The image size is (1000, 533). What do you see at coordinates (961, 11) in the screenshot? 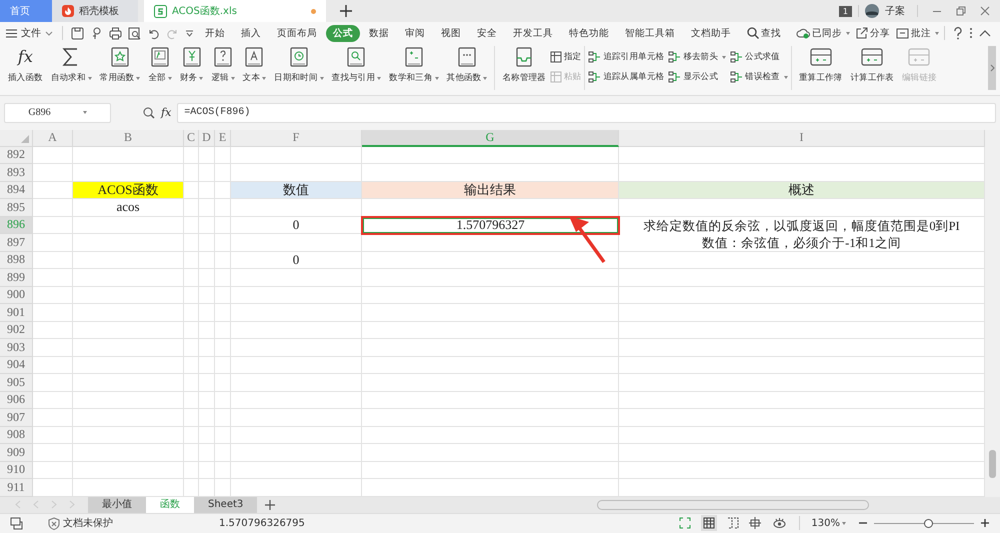
I see `restore-icon` at bounding box center [961, 11].